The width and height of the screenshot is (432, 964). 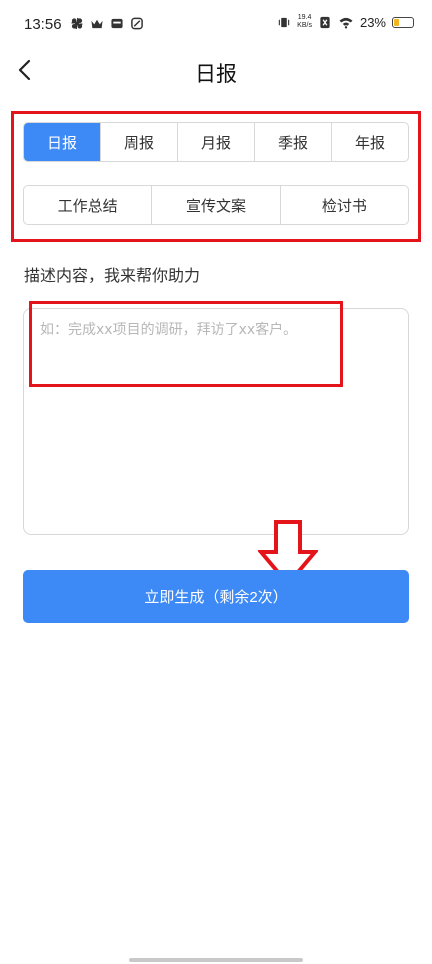 I want to click on tab-row1-3: 季报, so click(x=292, y=142).